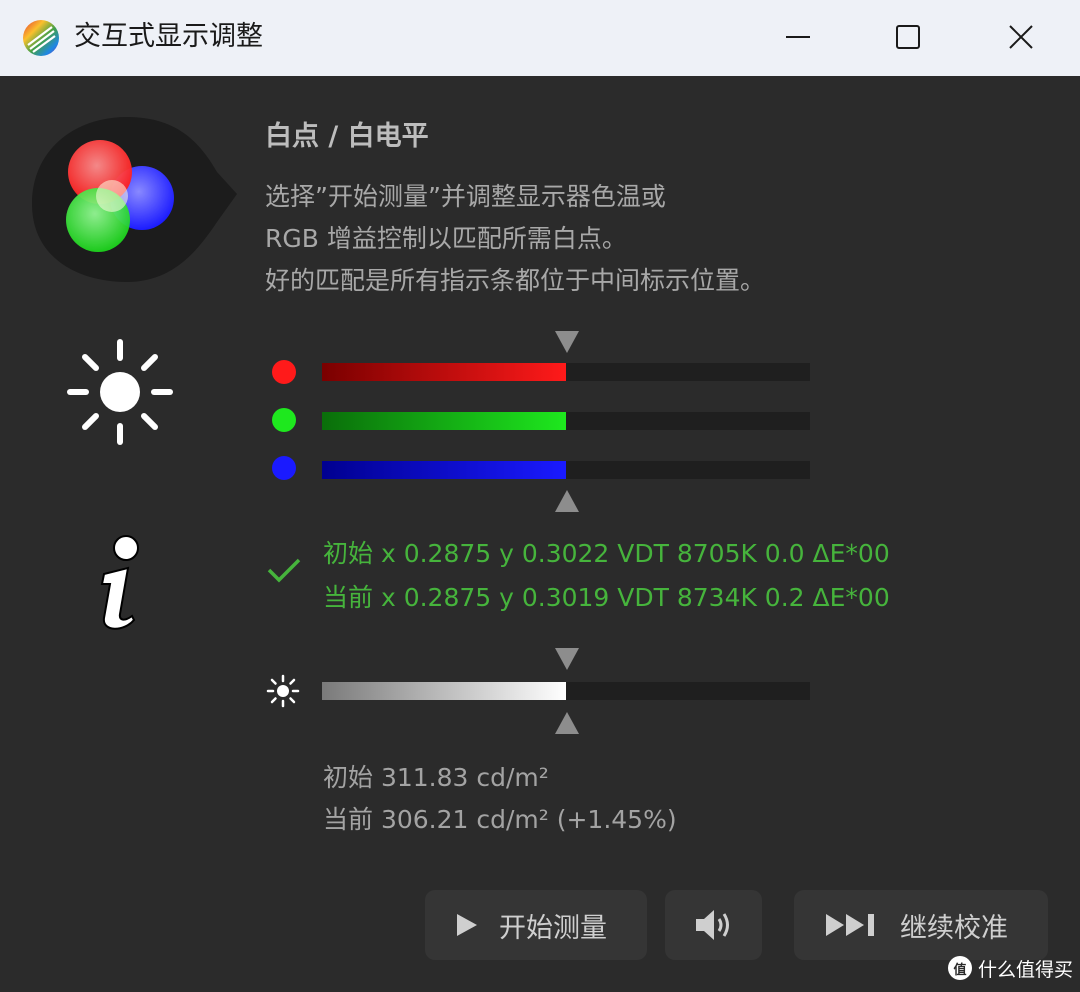  What do you see at coordinates (954, 928) in the screenshot?
I see `continue-calibration-label: 继续校准` at bounding box center [954, 928].